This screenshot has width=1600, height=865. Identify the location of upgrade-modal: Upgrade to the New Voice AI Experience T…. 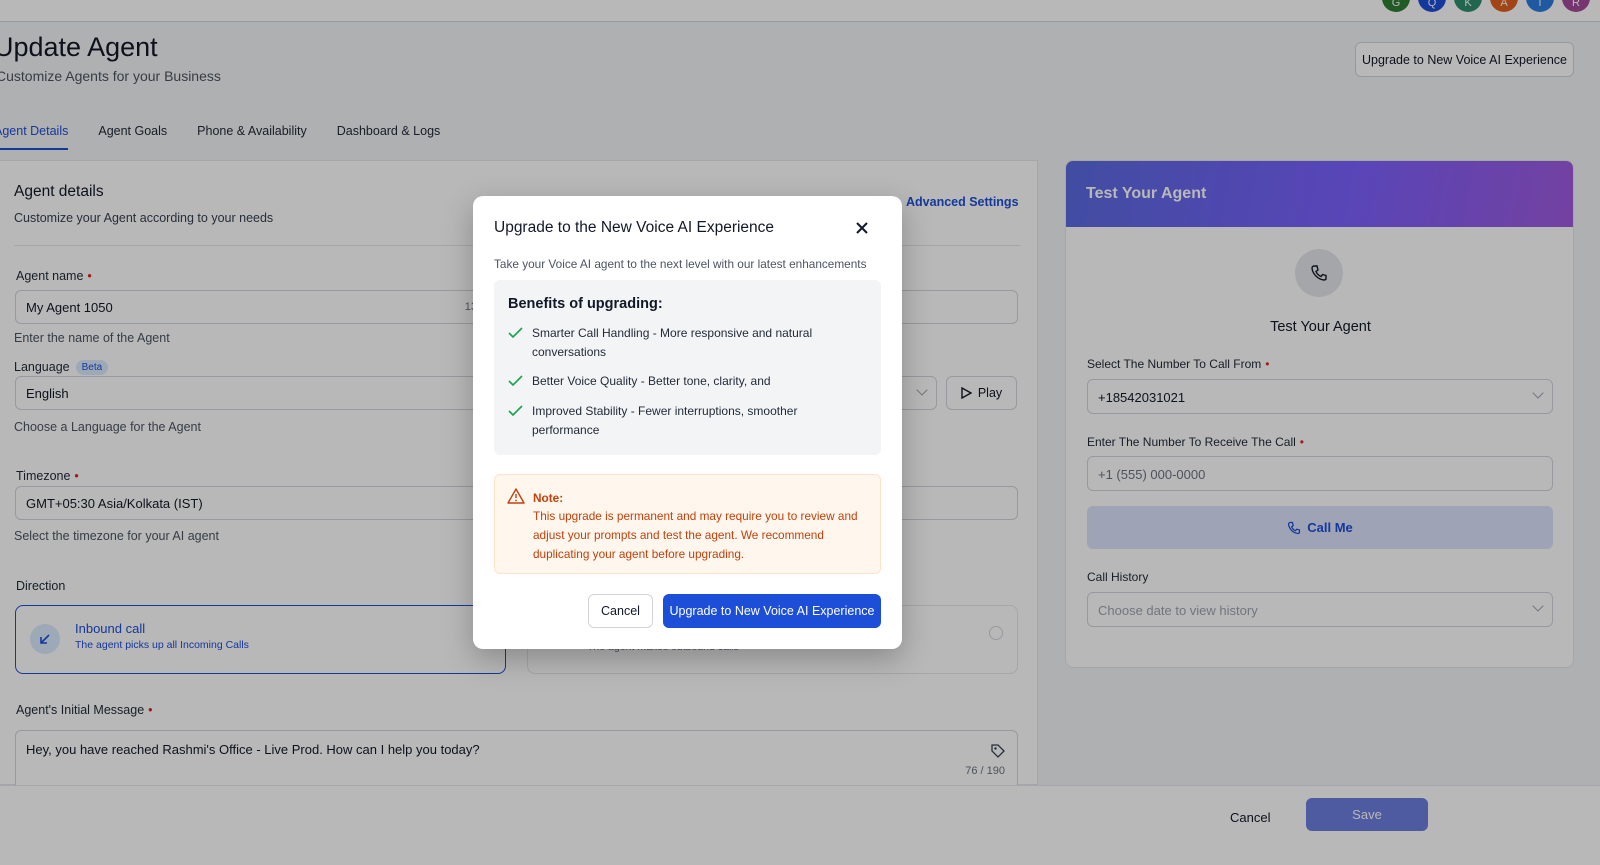
(687, 422).